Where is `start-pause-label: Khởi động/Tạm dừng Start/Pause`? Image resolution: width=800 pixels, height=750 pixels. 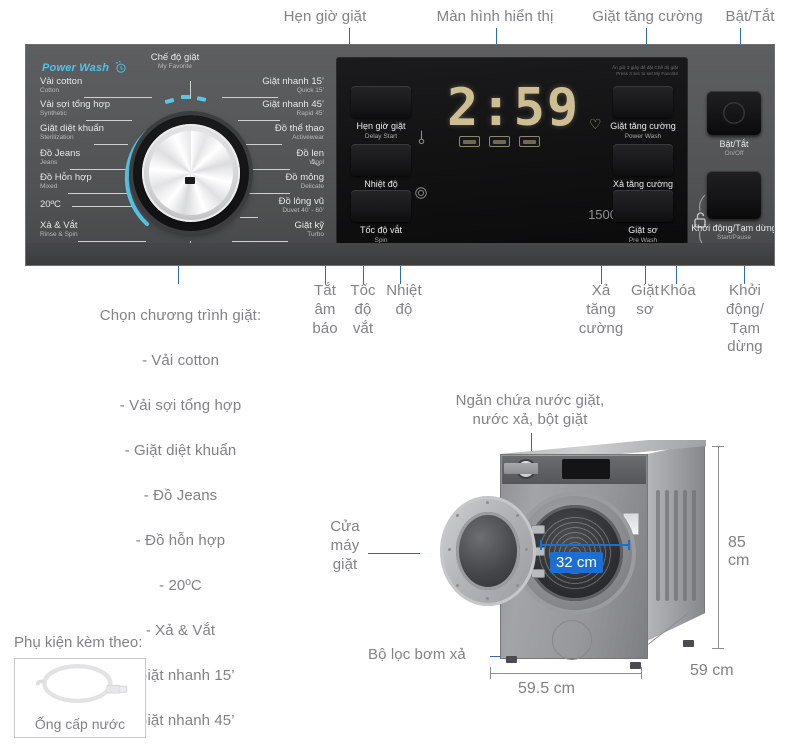 start-pause-label: Khởi động/Tạm dừng Start/Pause is located at coordinates (722, 232).